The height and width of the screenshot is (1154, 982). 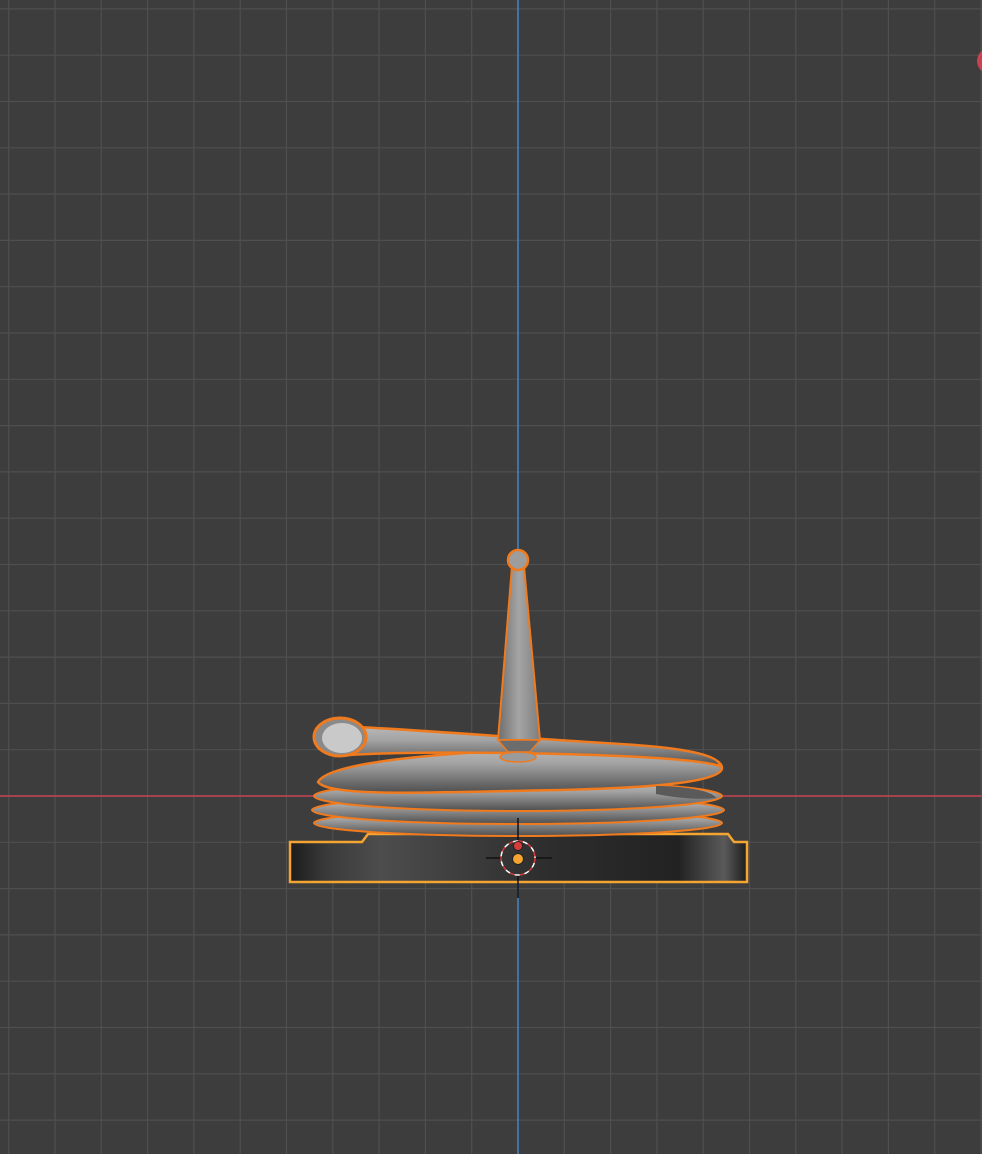 I want to click on view-gizmo-x-axis-icon, so click(x=979, y=61).